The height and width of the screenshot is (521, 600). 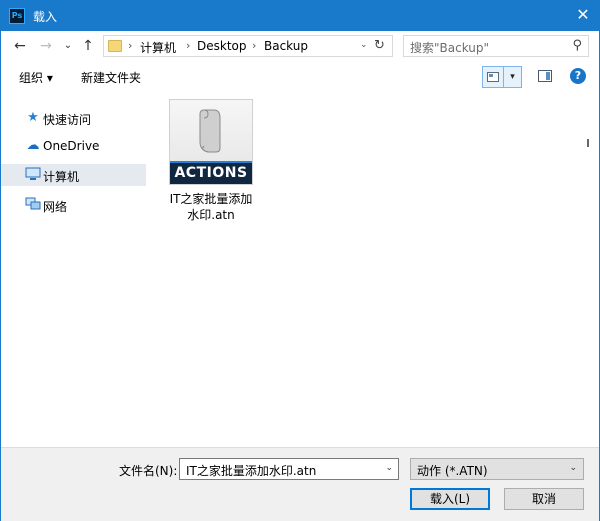 I want to click on breadcrumb-computer: 计算机, so click(x=158, y=47).